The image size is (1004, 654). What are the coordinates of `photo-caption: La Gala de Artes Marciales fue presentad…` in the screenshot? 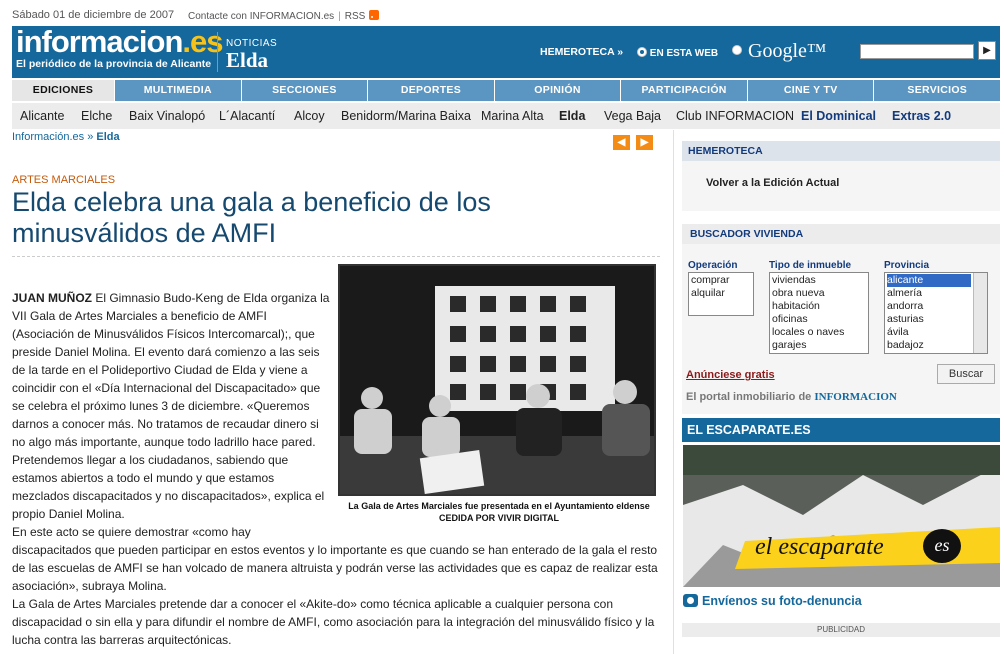 It's located at (499, 512).